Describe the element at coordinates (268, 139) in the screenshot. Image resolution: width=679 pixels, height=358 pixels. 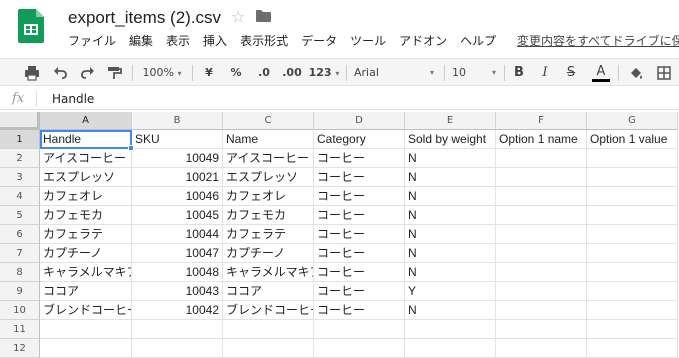
I see `cell-c1: Name` at that location.